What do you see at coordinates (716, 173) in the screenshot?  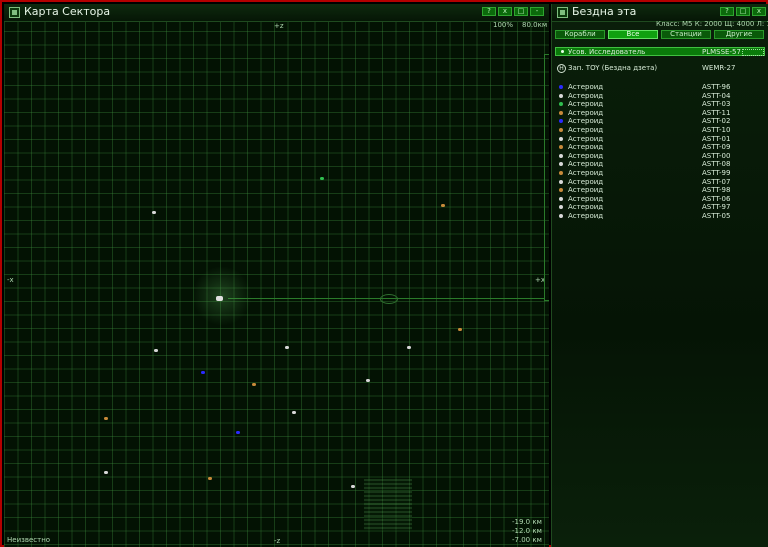 I see `object-code: ASTT-99` at bounding box center [716, 173].